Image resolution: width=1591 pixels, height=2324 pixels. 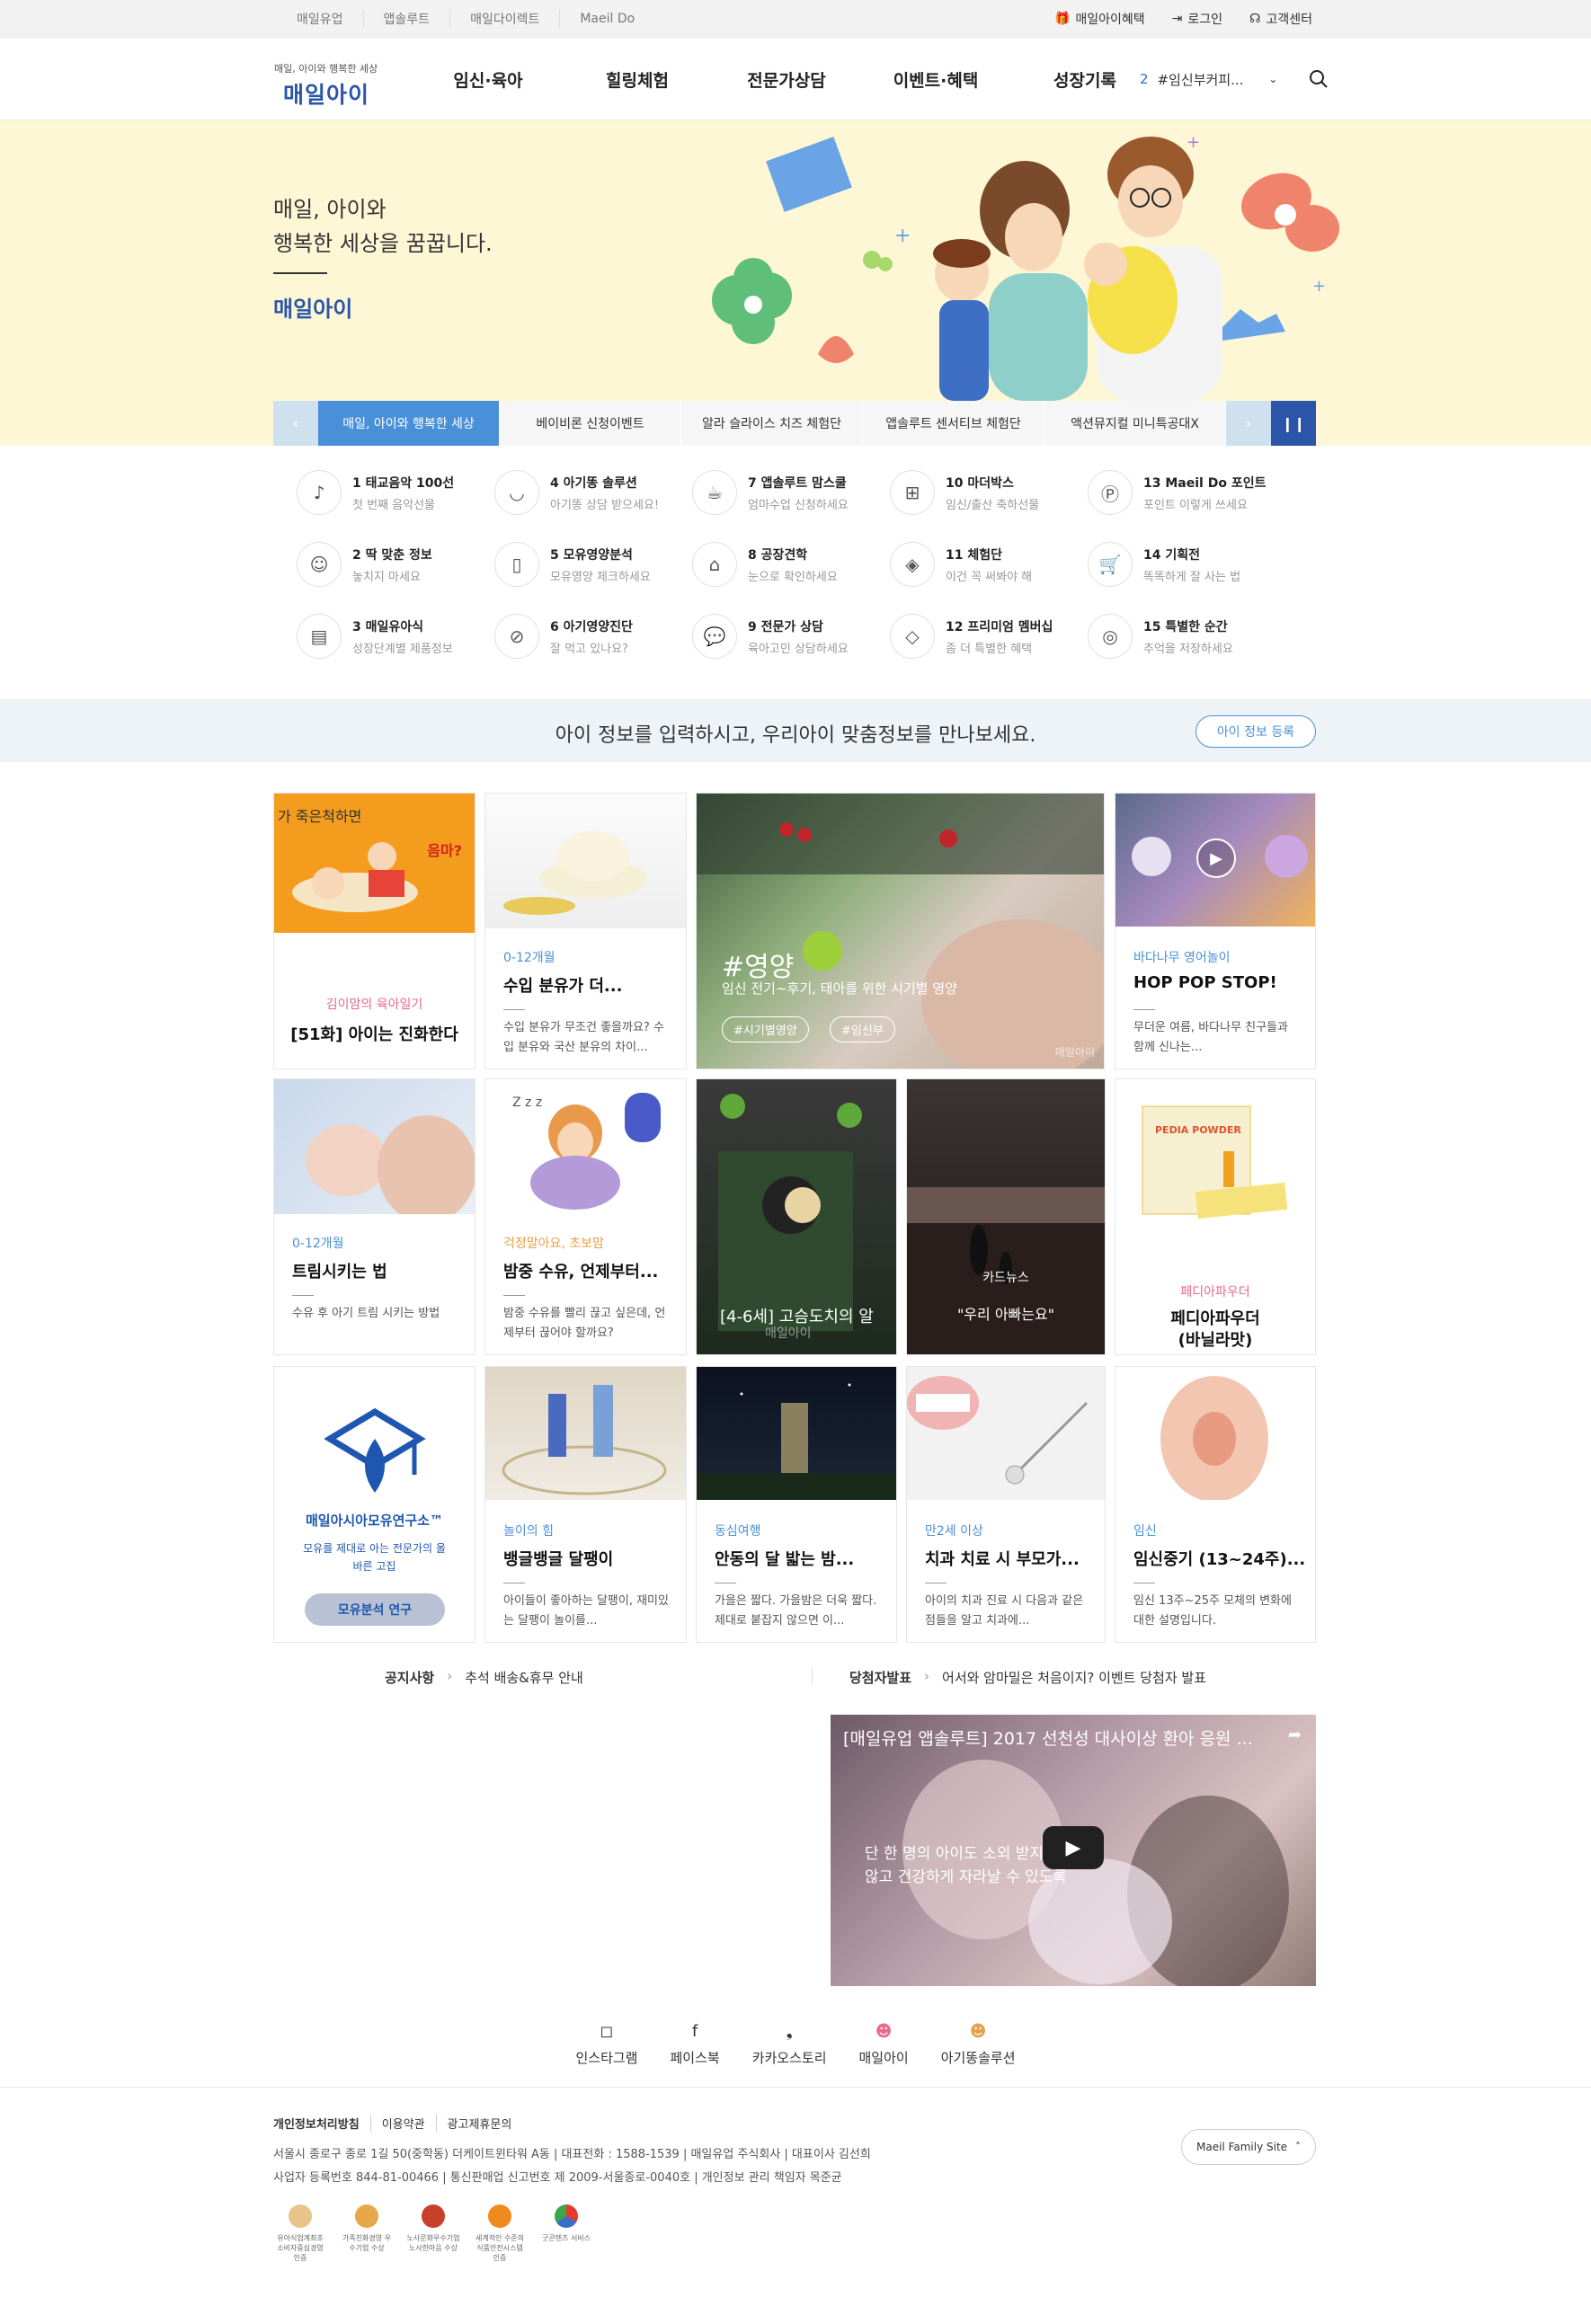 I want to click on nav-item-expert: 전문가상담, so click(x=786, y=79).